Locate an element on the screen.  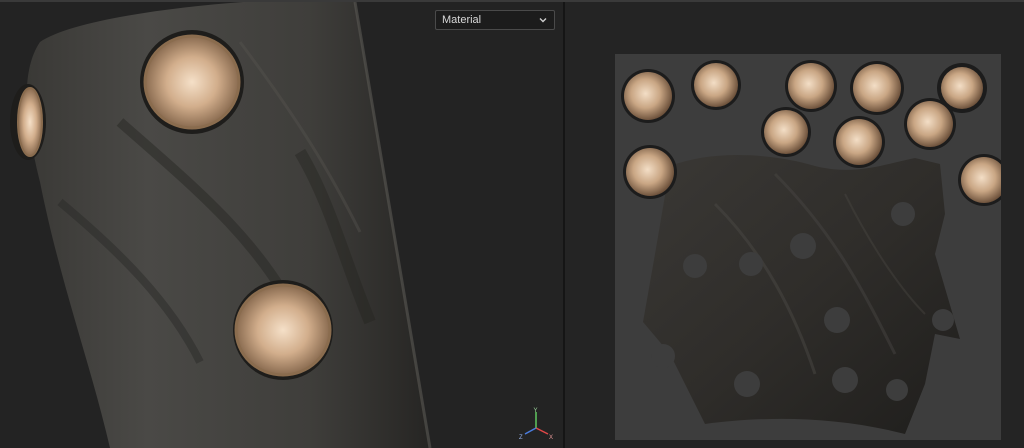
rivet-edge is located at coordinates (28, 122).